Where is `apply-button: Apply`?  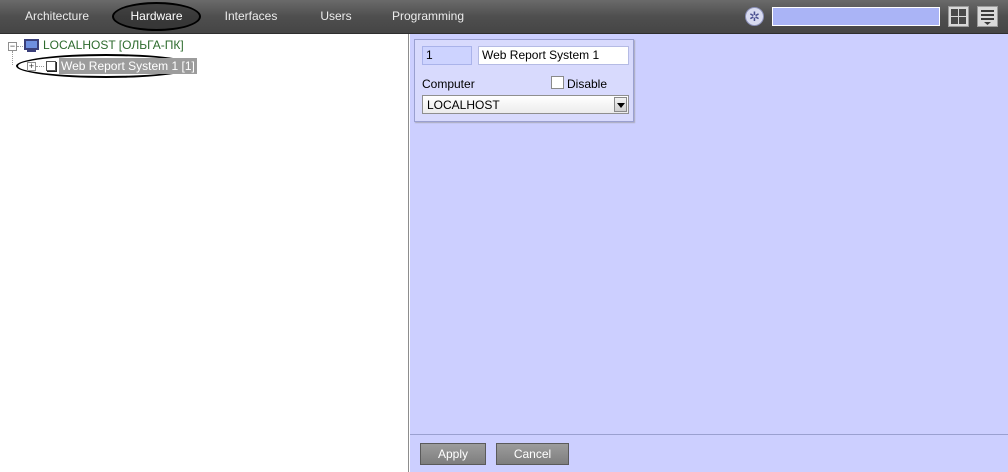
apply-button: Apply is located at coordinates (453, 454).